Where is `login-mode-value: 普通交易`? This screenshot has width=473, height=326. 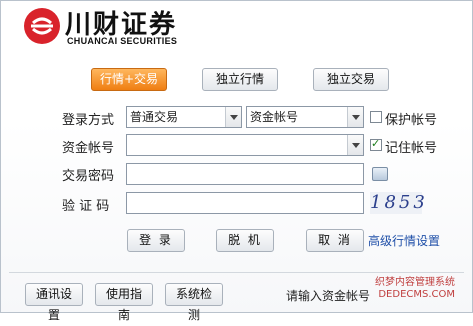
login-mode-value: 普通交易 is located at coordinates (154, 117).